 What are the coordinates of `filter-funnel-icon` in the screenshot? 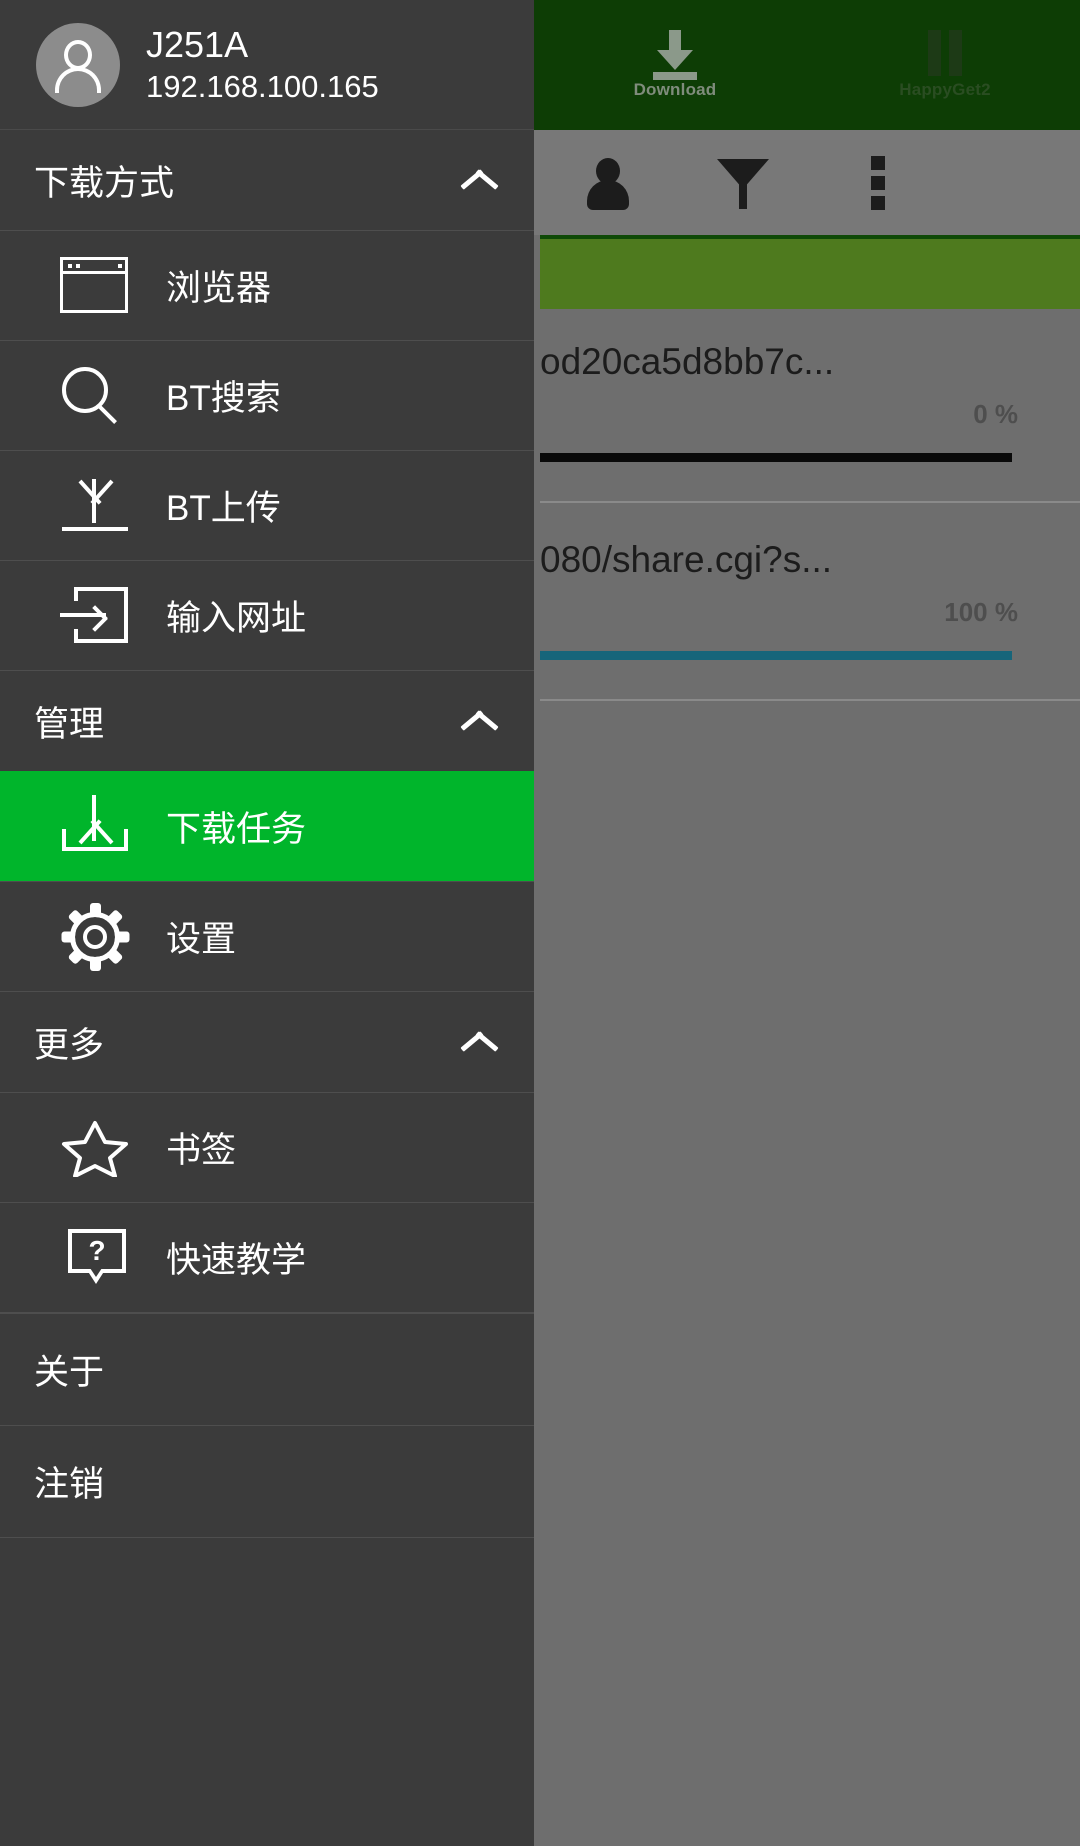 It's located at (742, 183).